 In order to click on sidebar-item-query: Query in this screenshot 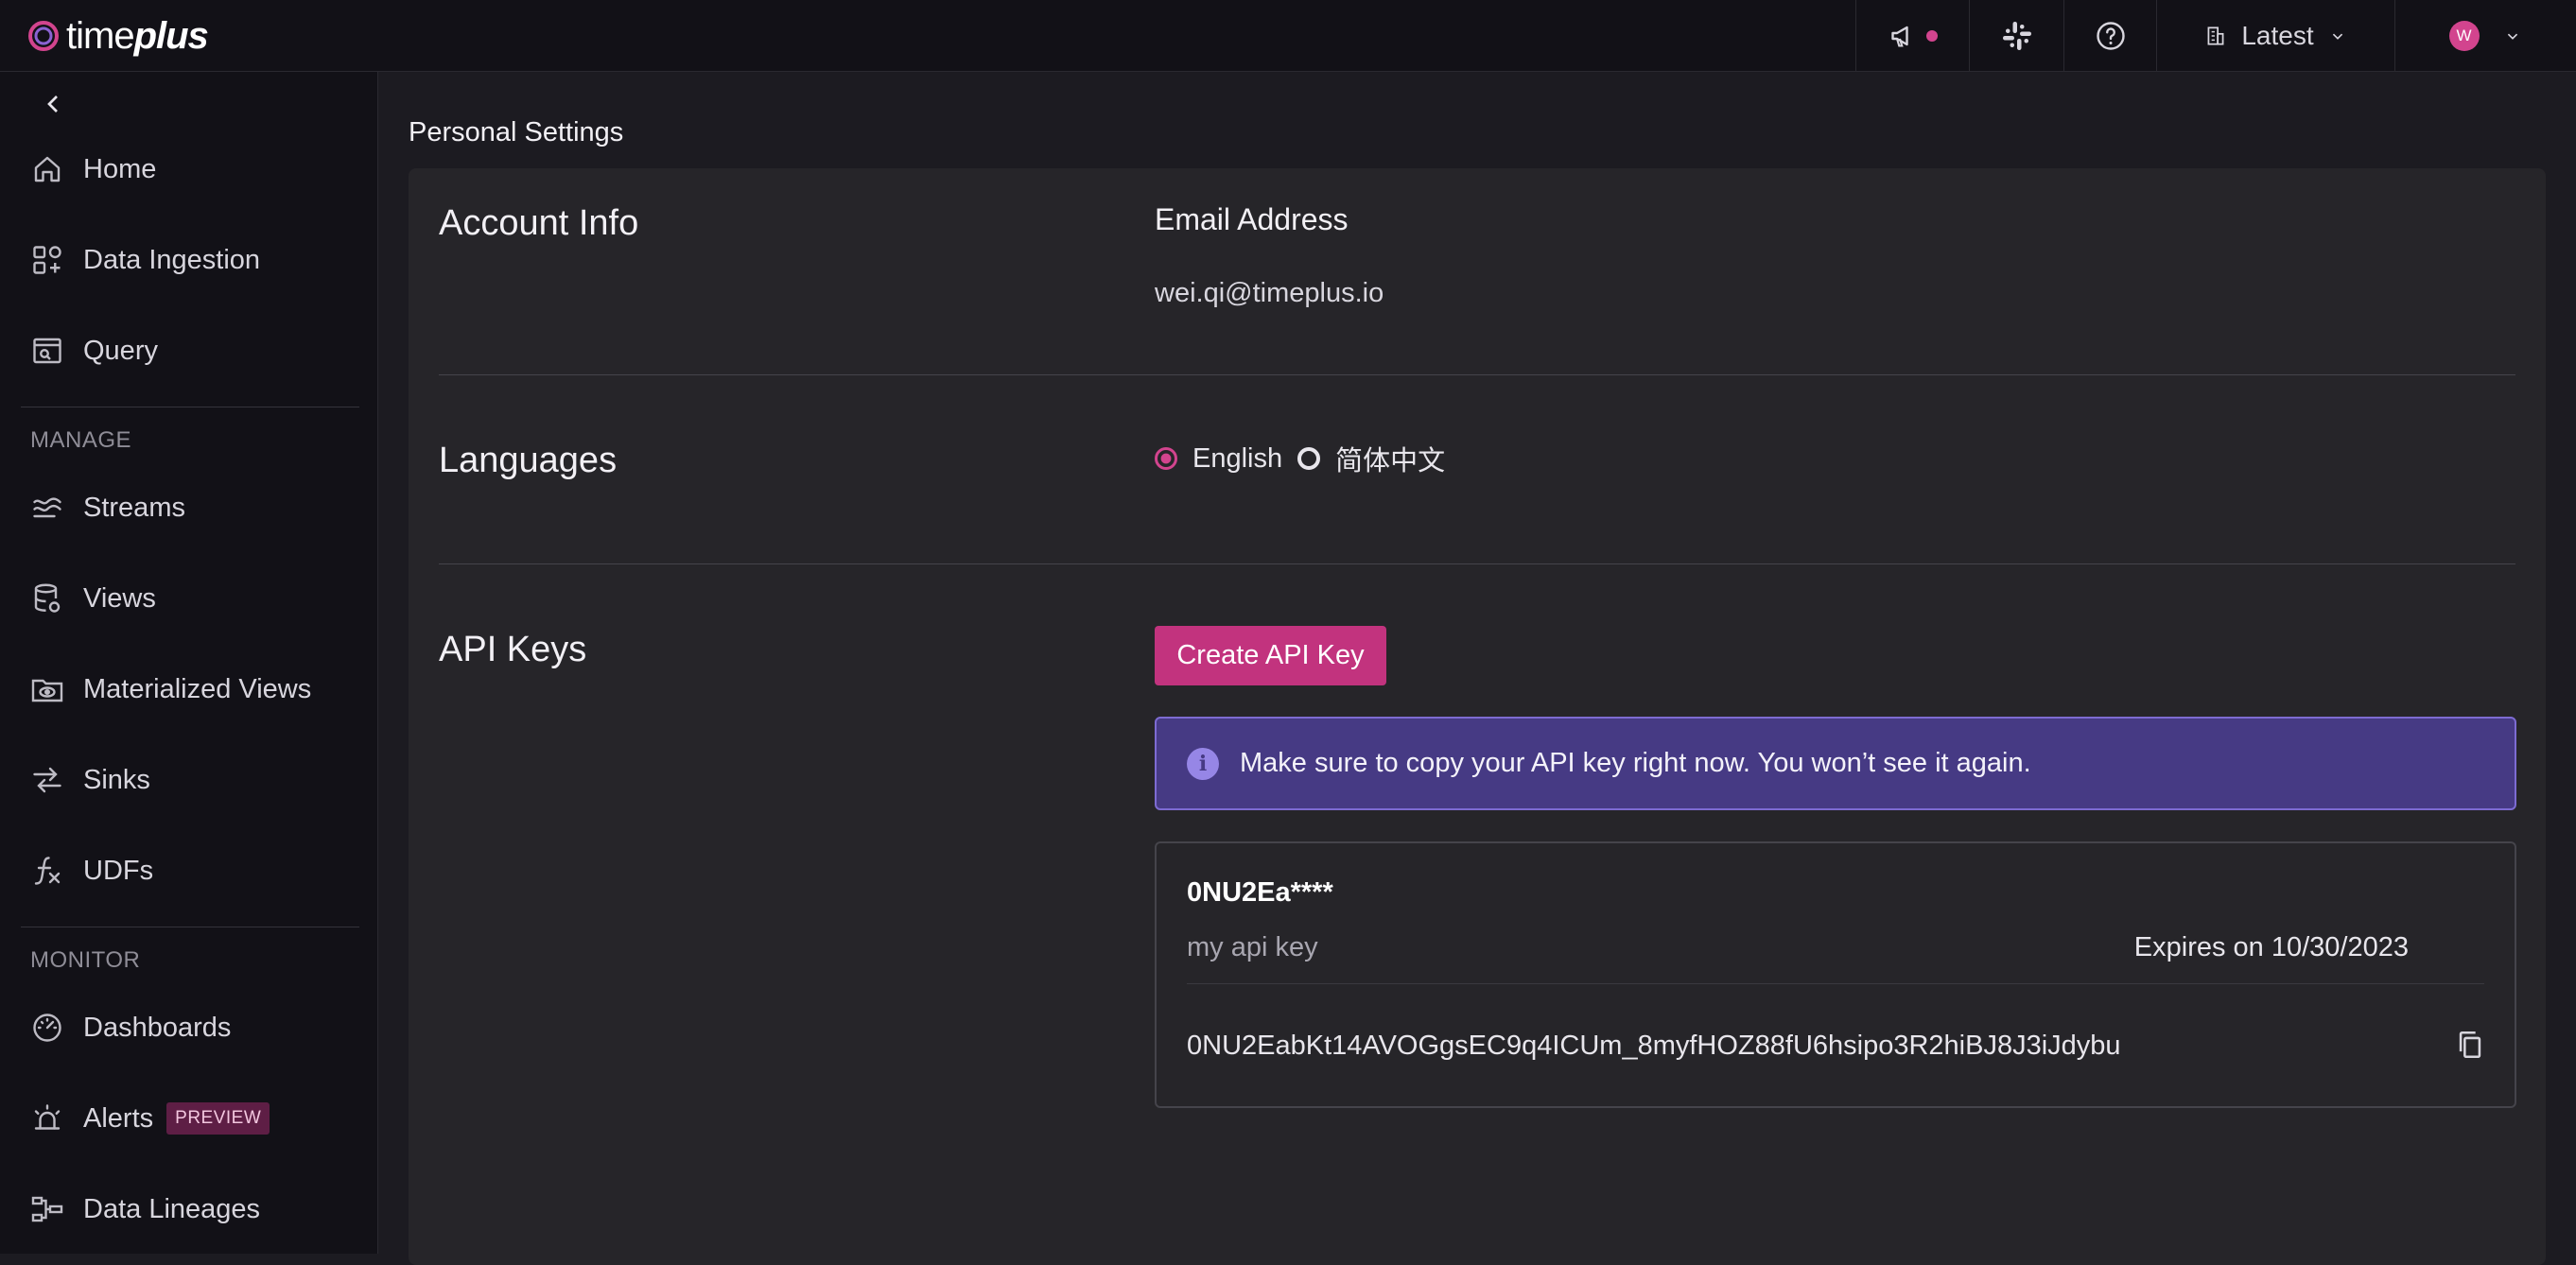, I will do `click(195, 351)`.